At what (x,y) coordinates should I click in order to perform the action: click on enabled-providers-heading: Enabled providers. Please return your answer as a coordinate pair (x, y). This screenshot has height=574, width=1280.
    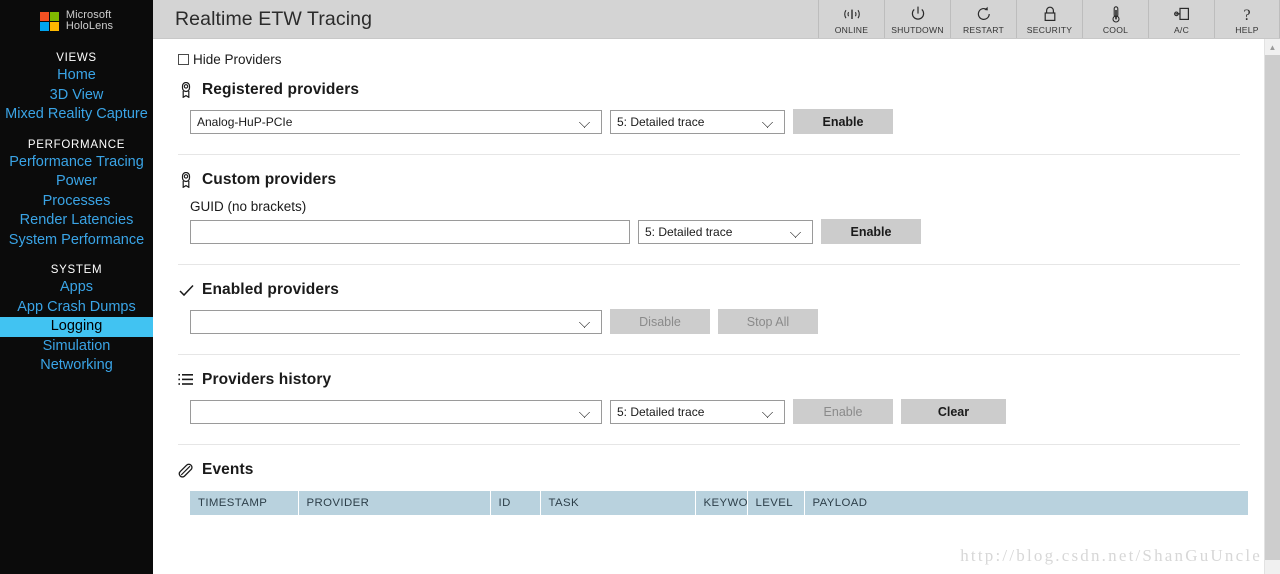
    Looking at the image, I should click on (709, 290).